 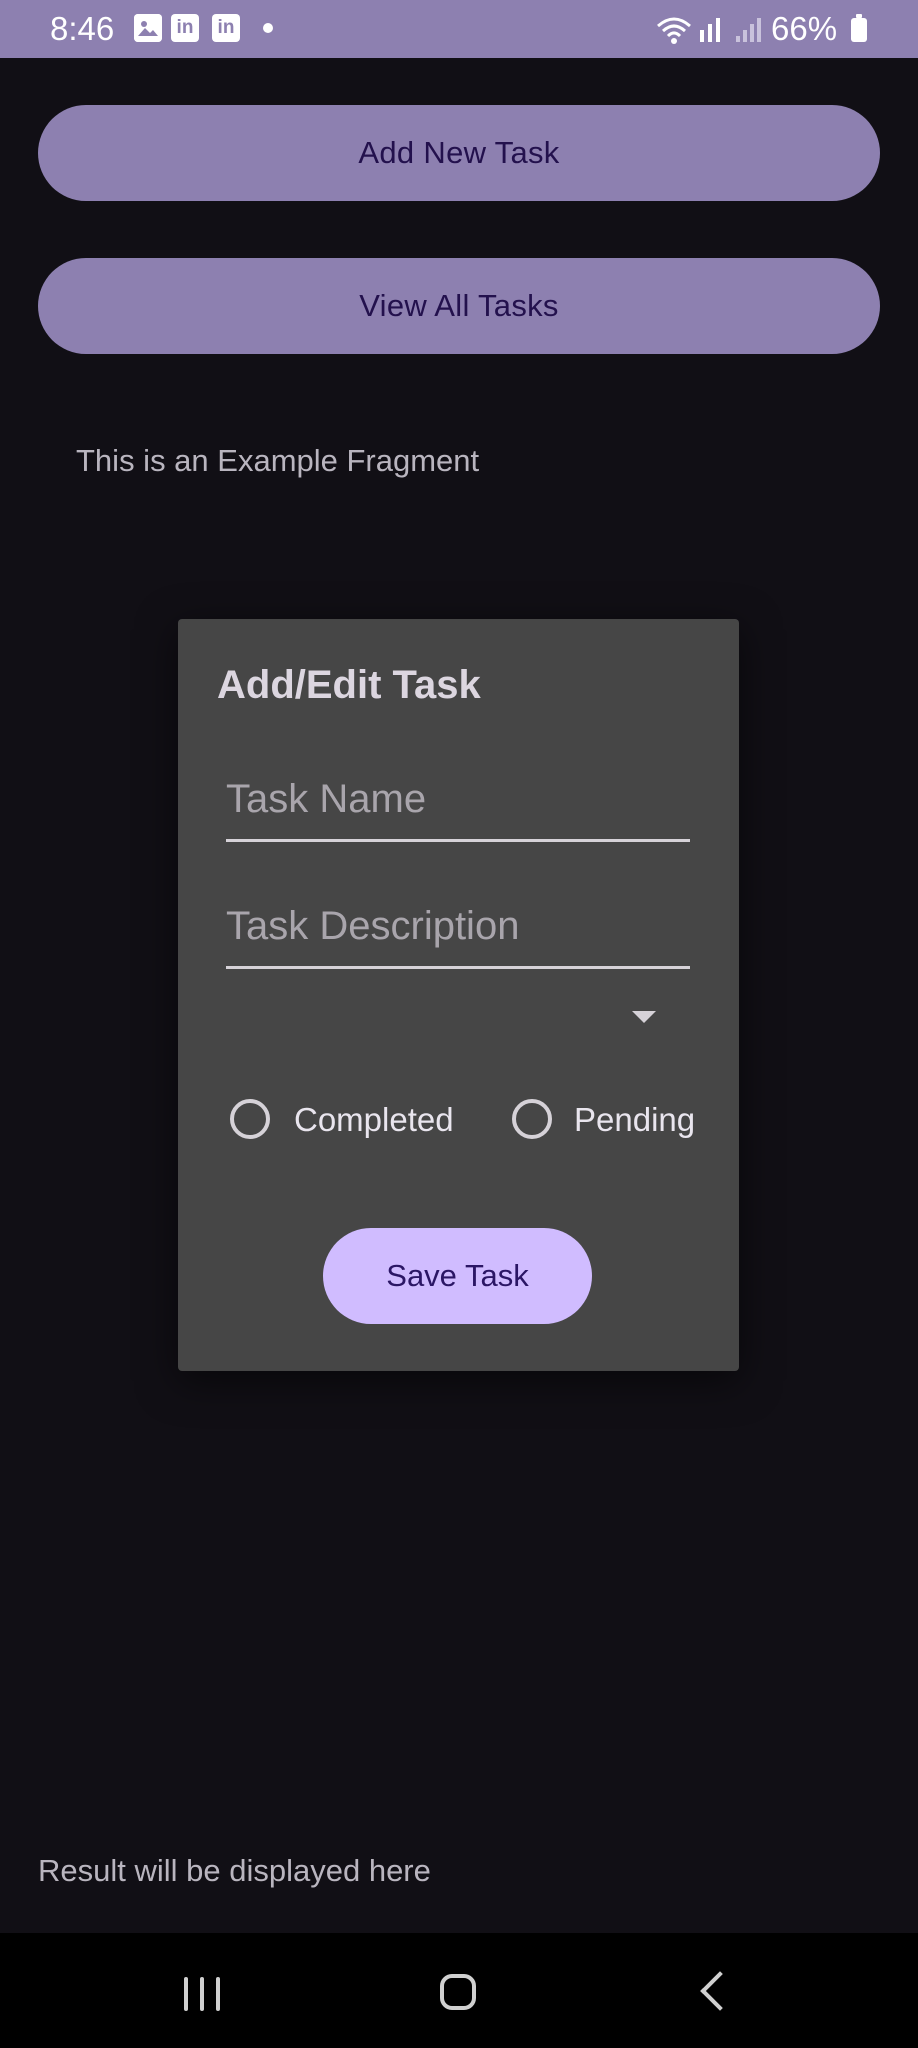 I want to click on gallery-icon, so click(x=148, y=28).